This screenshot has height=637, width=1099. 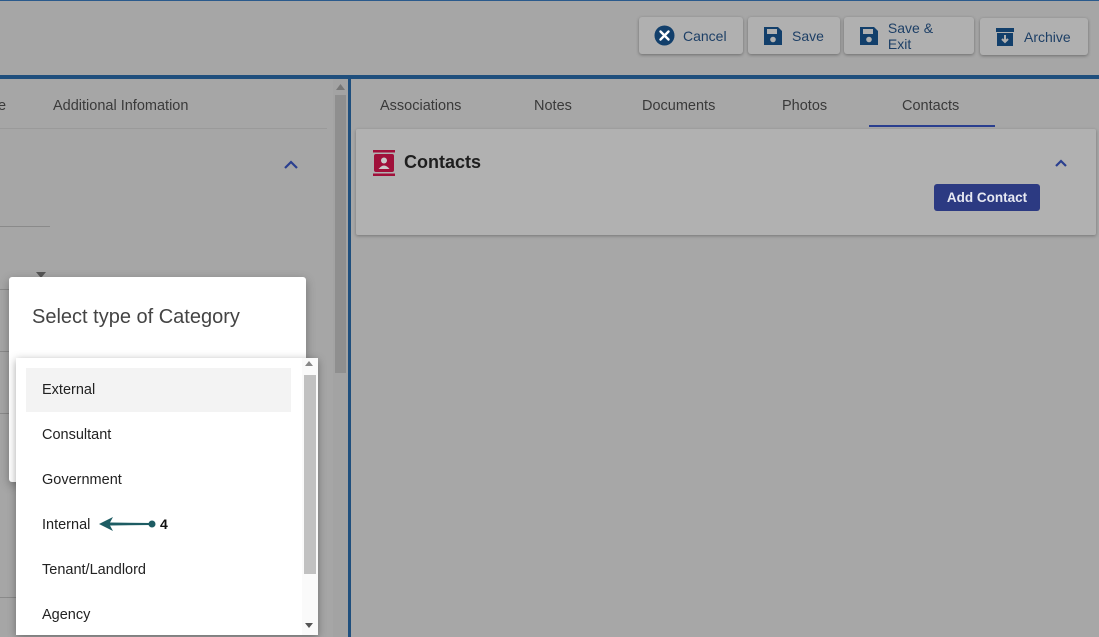 I want to click on cancel-circle-icon, so click(x=664, y=36).